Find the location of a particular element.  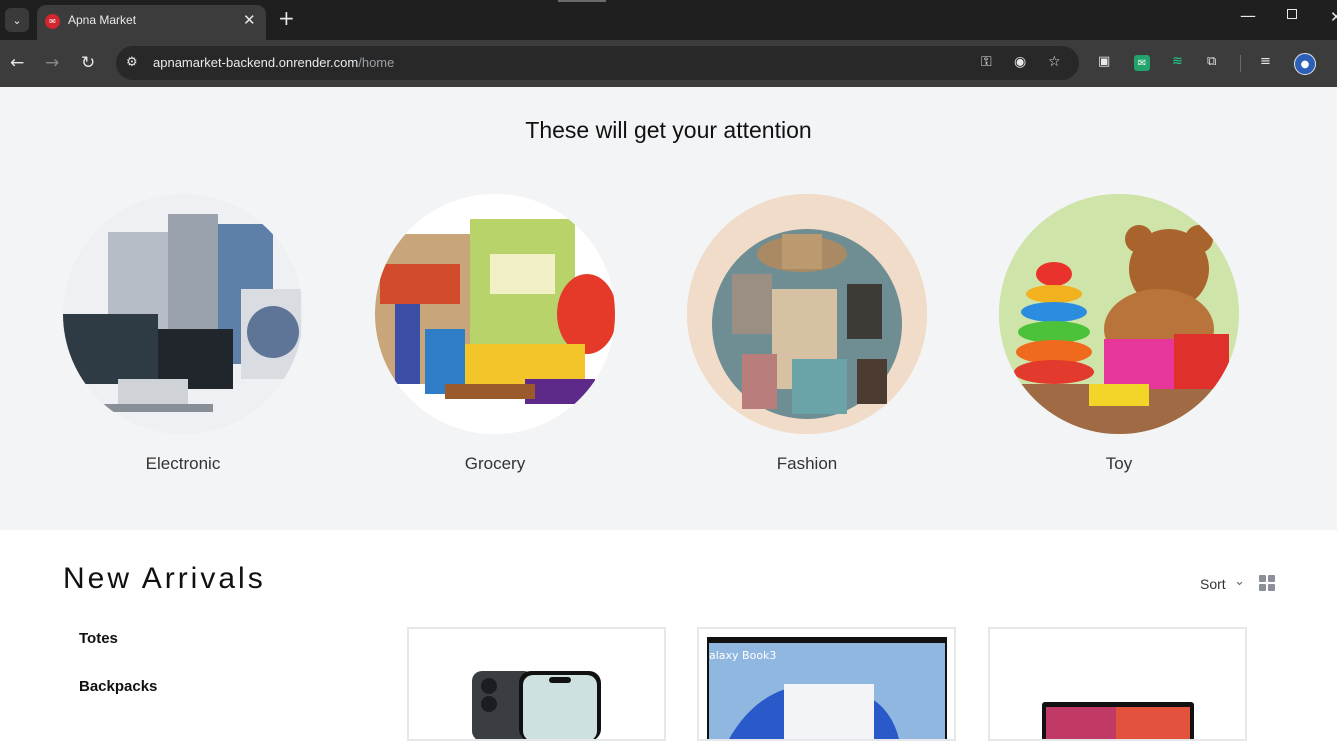

media-control-icon: ≡ is located at coordinates (1265, 61).